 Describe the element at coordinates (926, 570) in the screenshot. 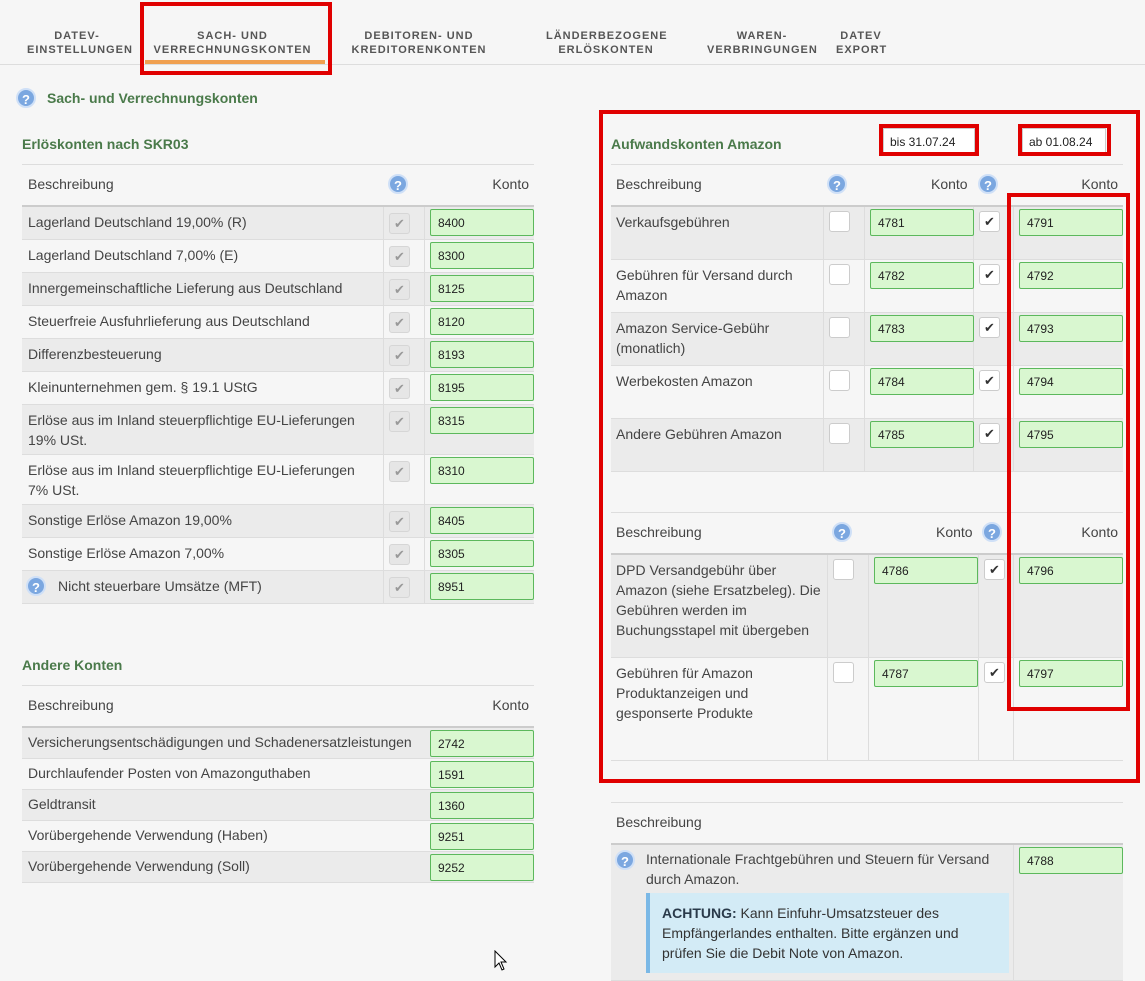

I see `konto-old-input: 4786` at that location.